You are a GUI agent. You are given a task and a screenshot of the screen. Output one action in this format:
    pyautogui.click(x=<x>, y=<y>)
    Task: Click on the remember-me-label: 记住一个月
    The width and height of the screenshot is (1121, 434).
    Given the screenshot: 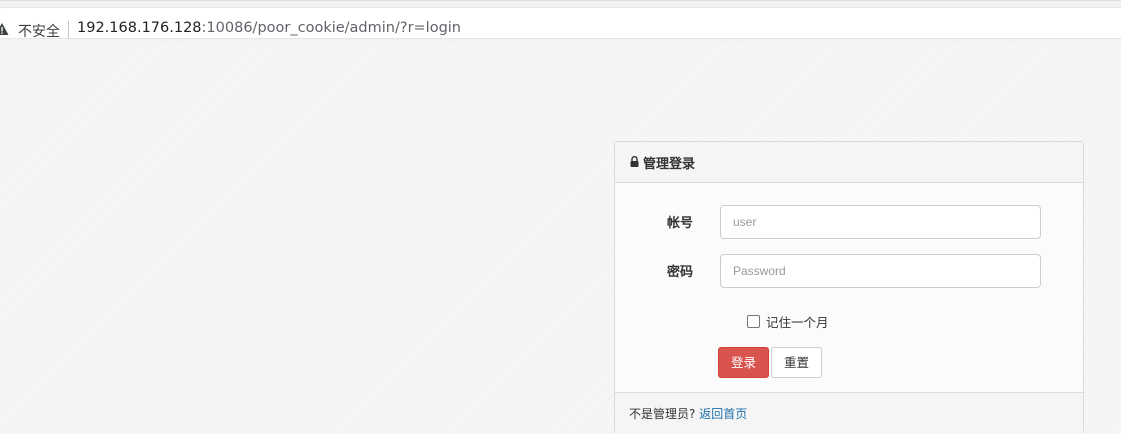 What is the action you would take?
    pyautogui.click(x=797, y=322)
    